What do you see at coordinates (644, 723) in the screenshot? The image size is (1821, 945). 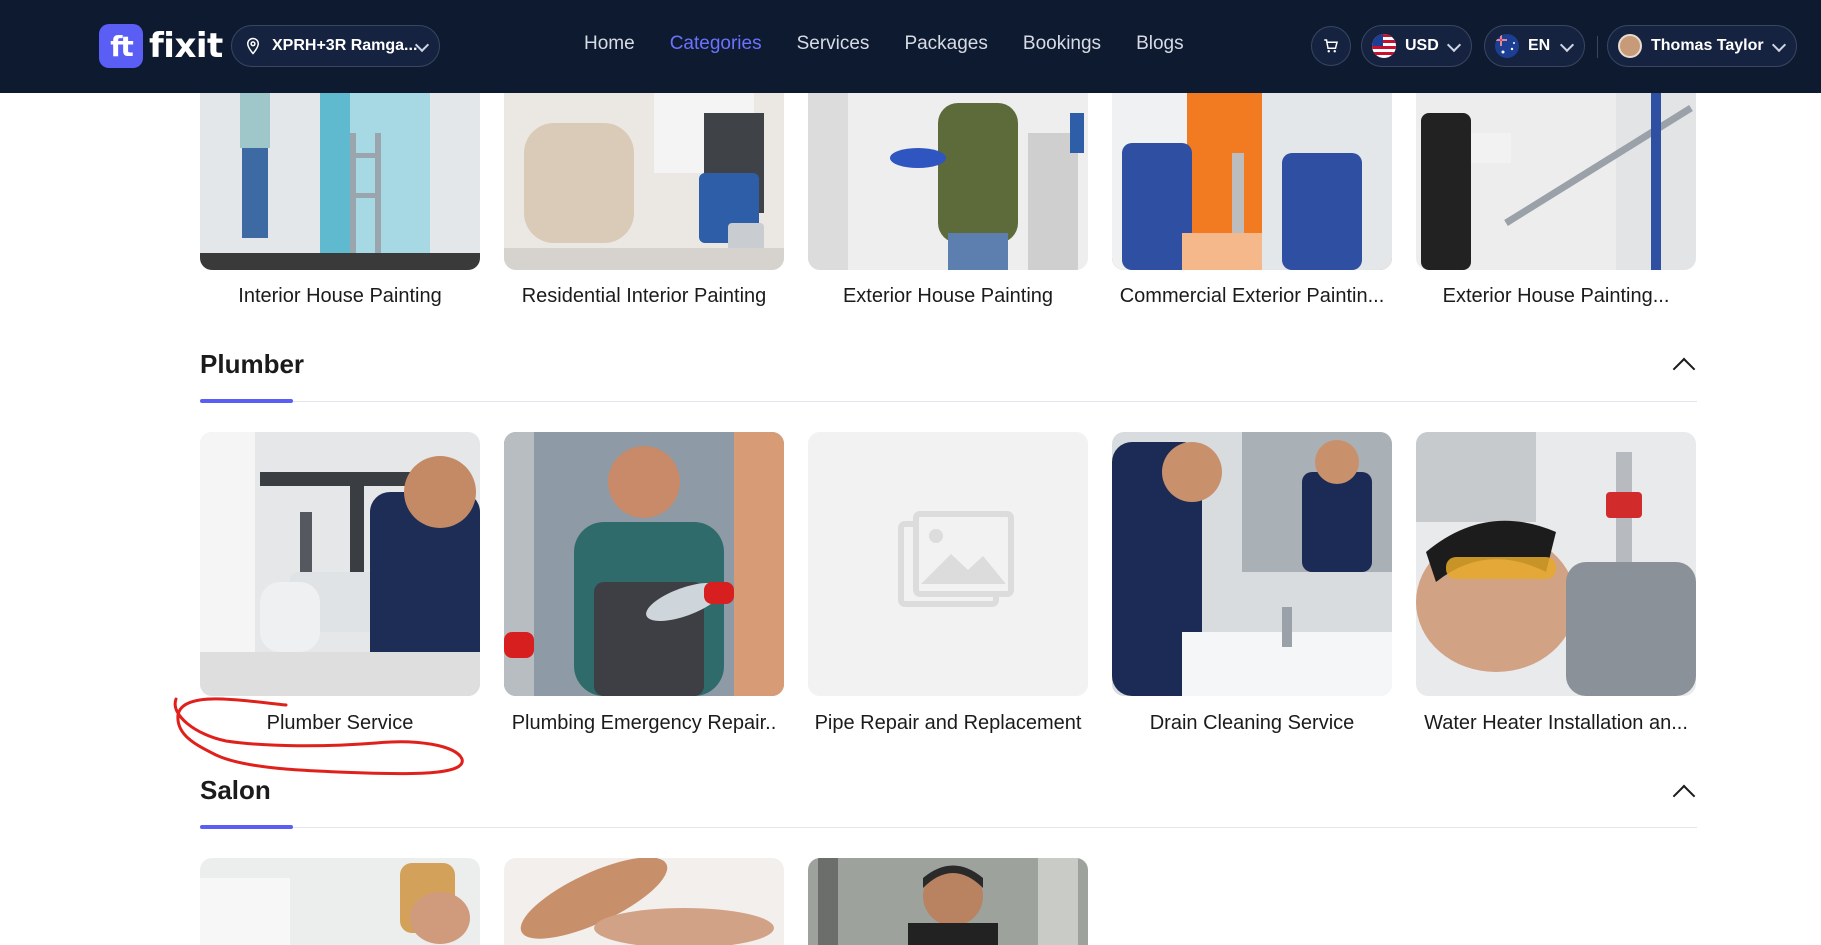 I see `service-title: Plumbing Emergency Repair..` at bounding box center [644, 723].